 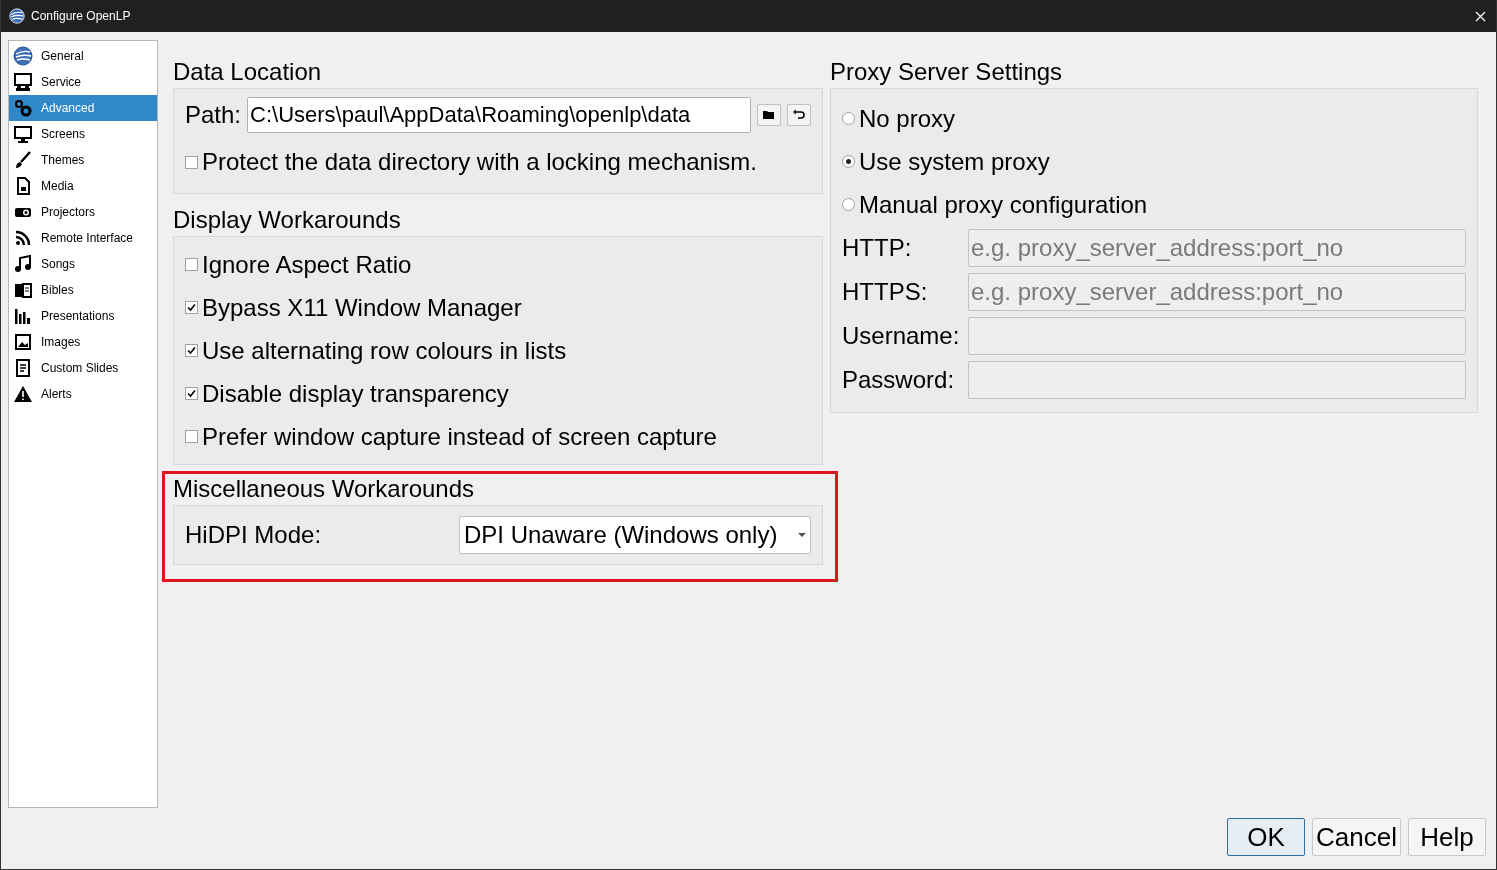 What do you see at coordinates (907, 118) in the screenshot?
I see `radio-label: No proxy` at bounding box center [907, 118].